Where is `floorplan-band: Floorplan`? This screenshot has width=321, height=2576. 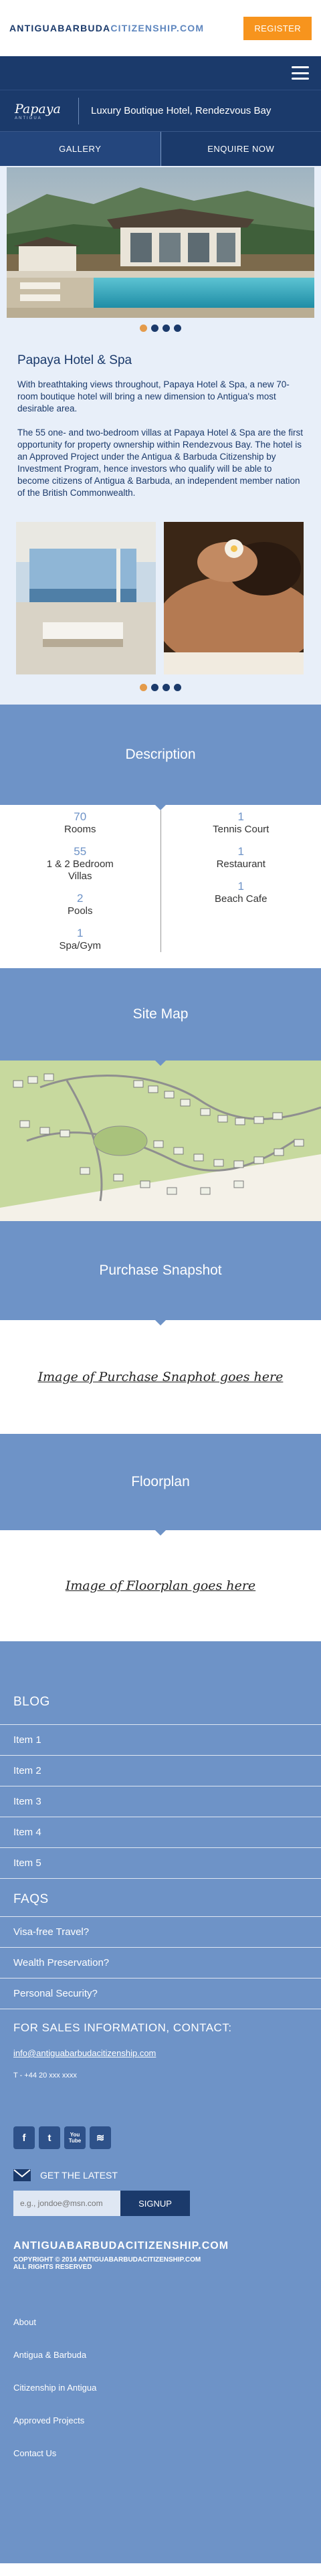 floorplan-band: Floorplan is located at coordinates (160, 1485).